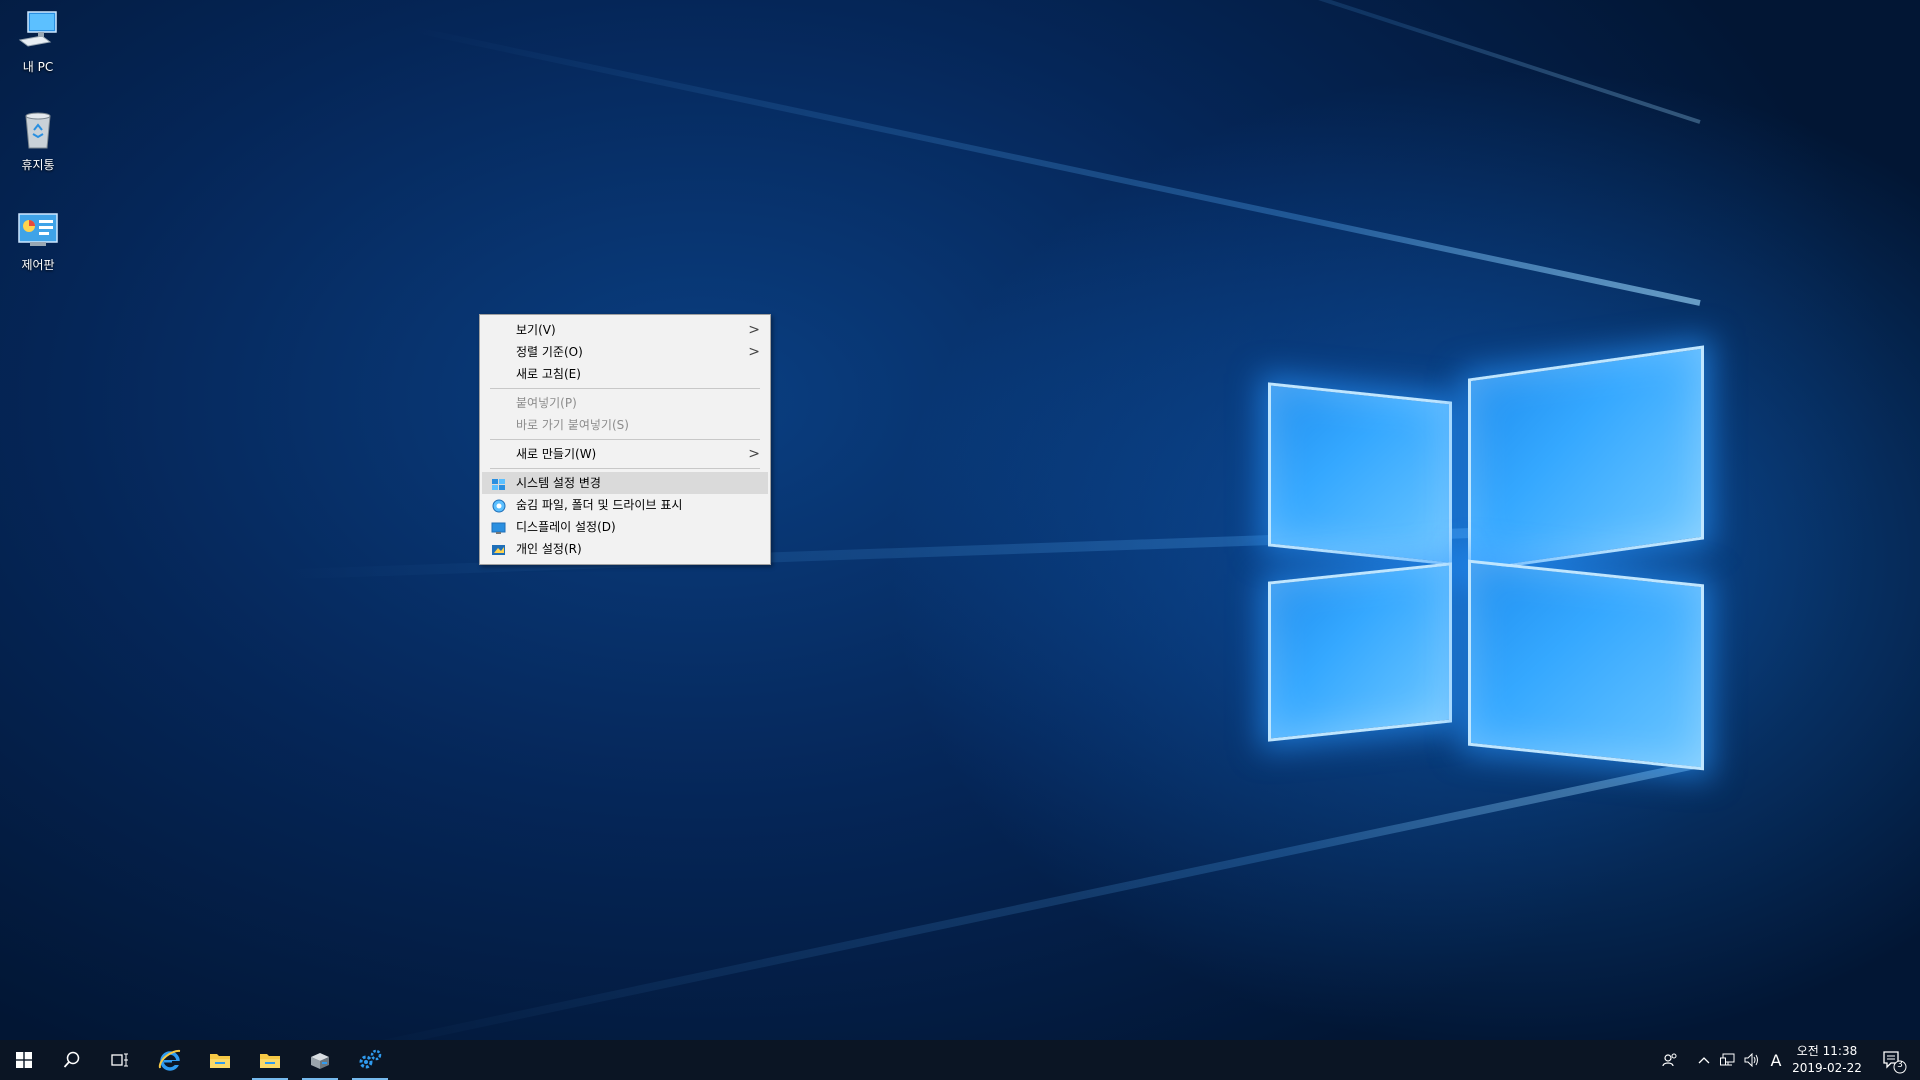  I want to click on display-icon, so click(498, 527).